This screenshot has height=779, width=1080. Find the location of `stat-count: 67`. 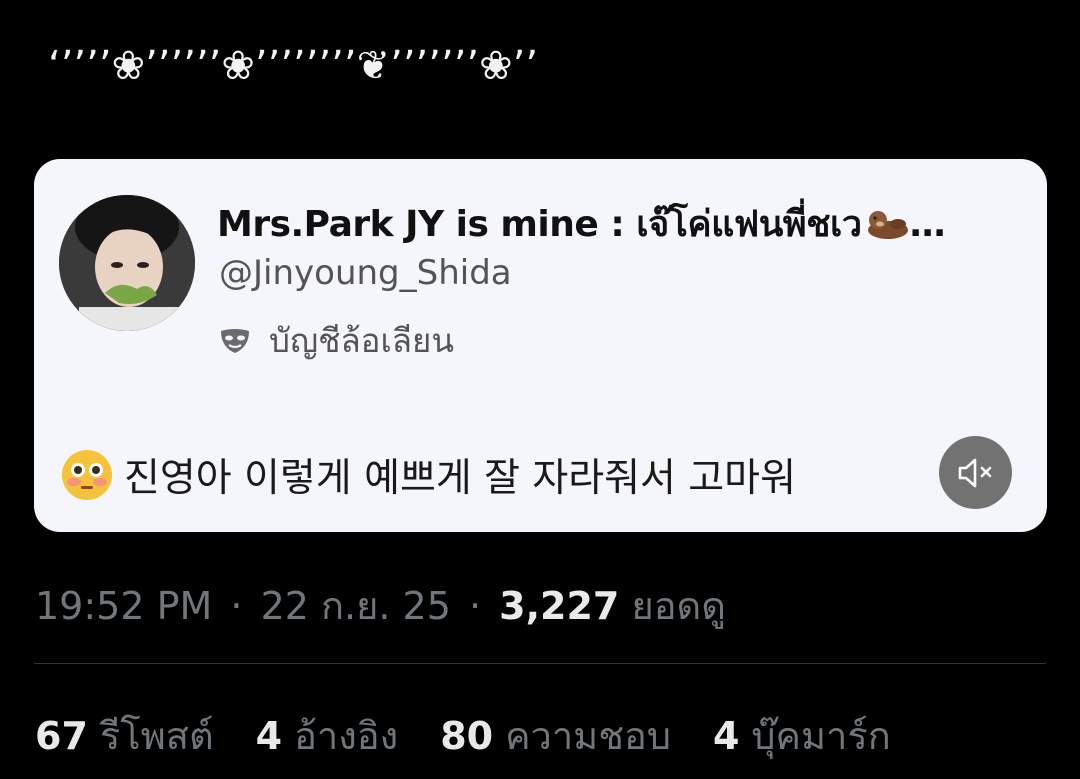

stat-count: 67 is located at coordinates (61, 736).